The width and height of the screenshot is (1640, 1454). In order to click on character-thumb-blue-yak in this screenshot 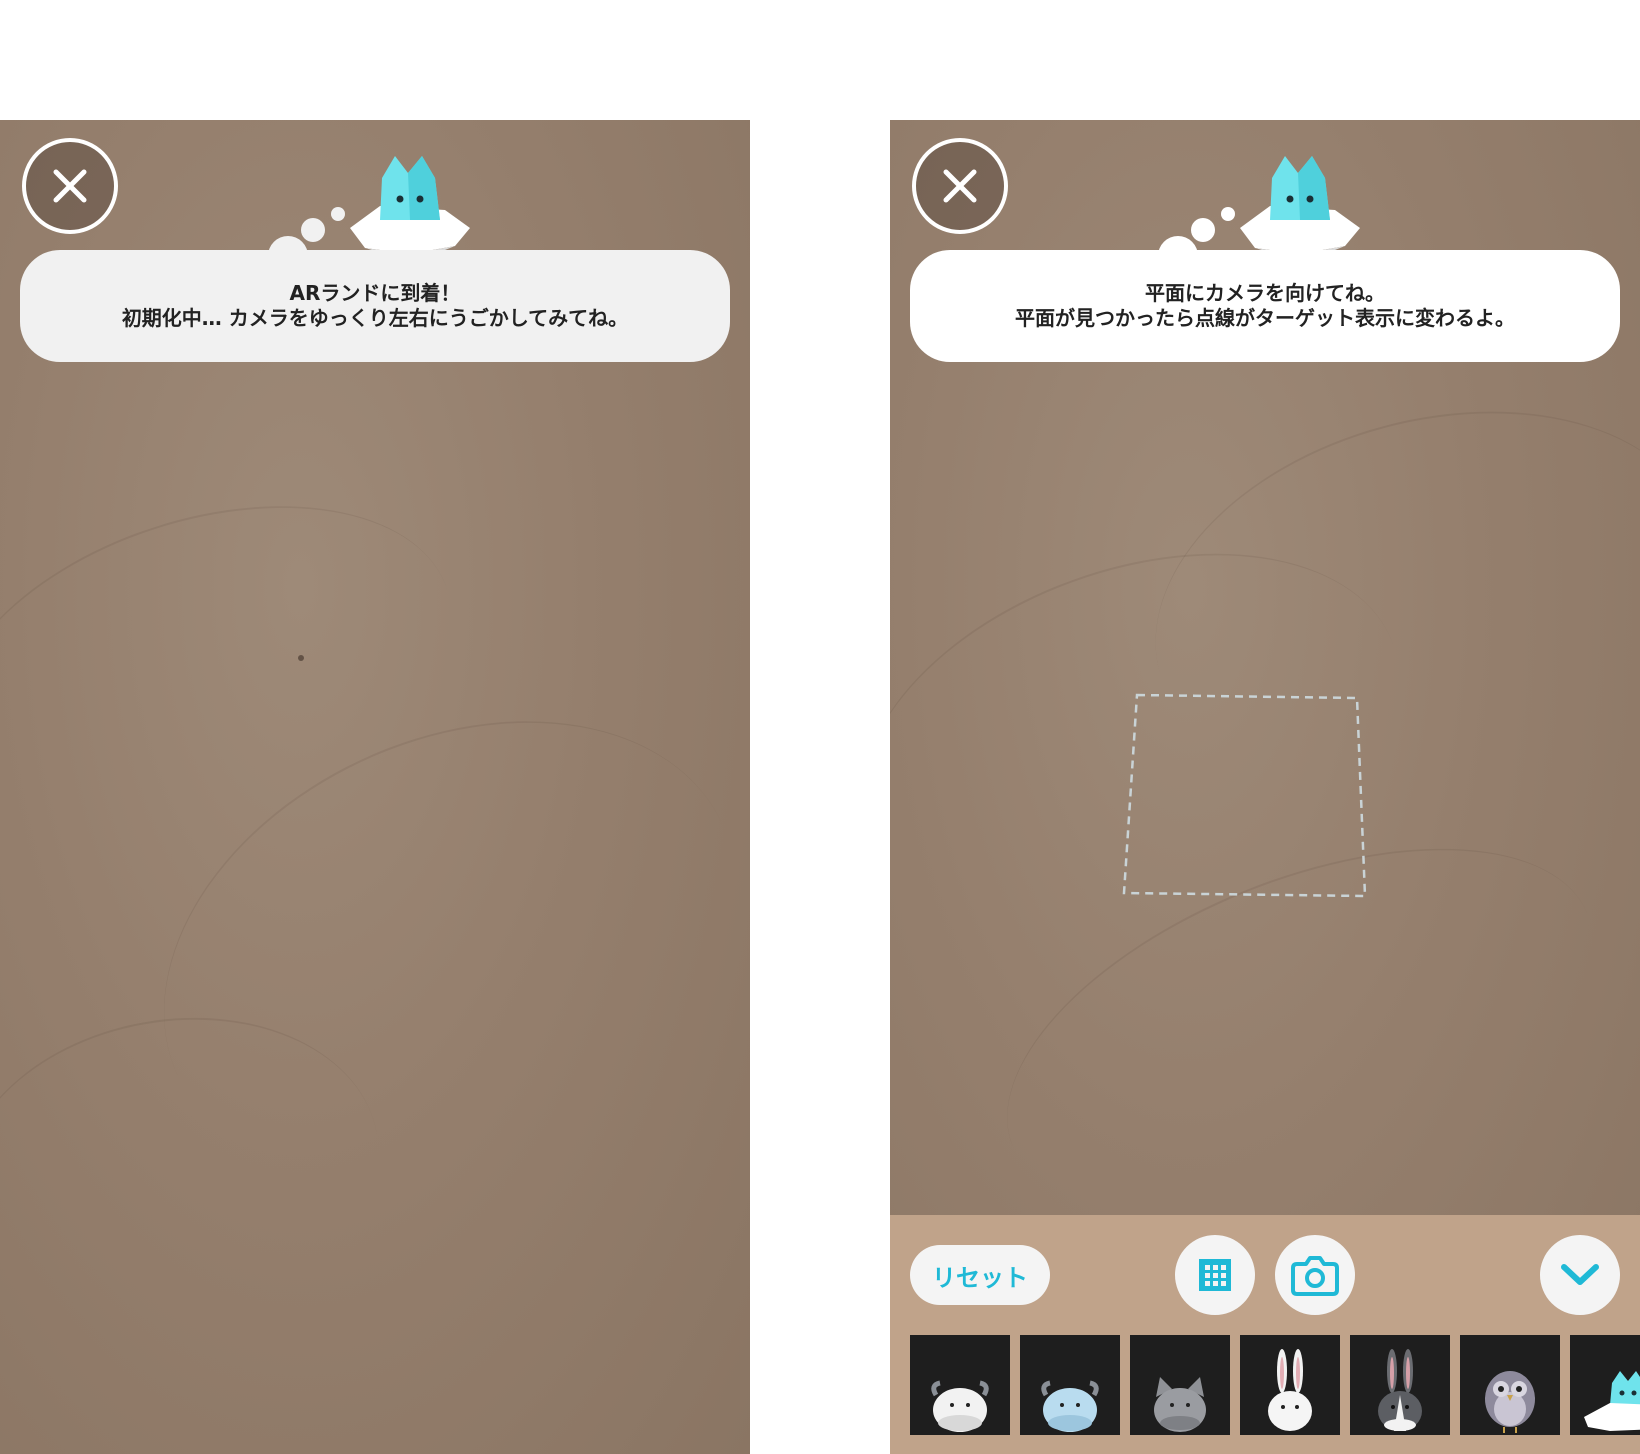, I will do `click(1070, 1385)`.